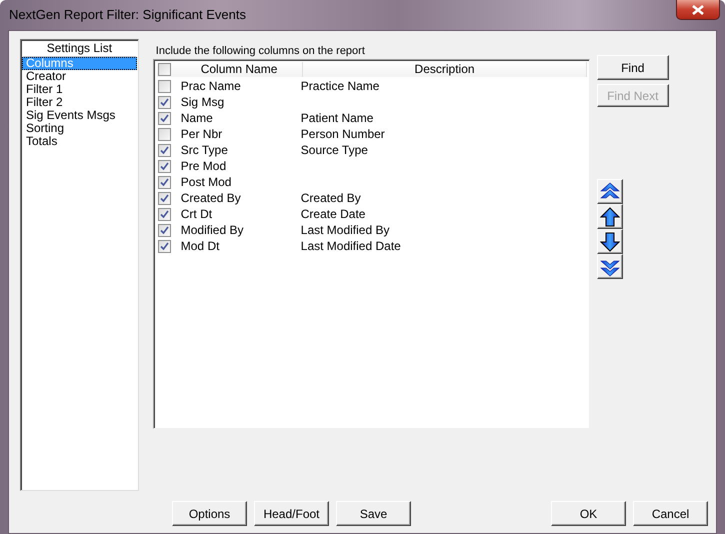 The width and height of the screenshot is (725, 534). I want to click on table-cell-text: Modified By, so click(212, 230).